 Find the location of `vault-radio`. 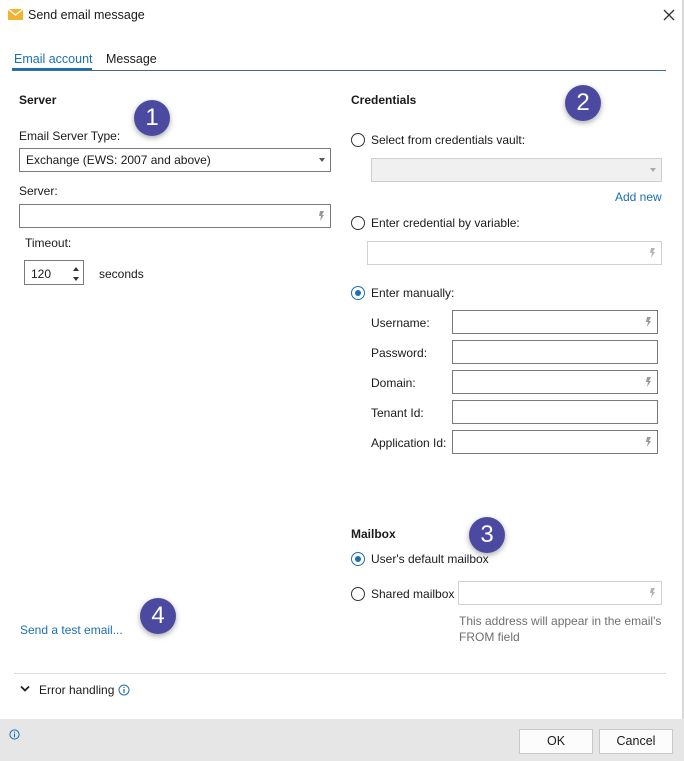

vault-radio is located at coordinates (358, 140).